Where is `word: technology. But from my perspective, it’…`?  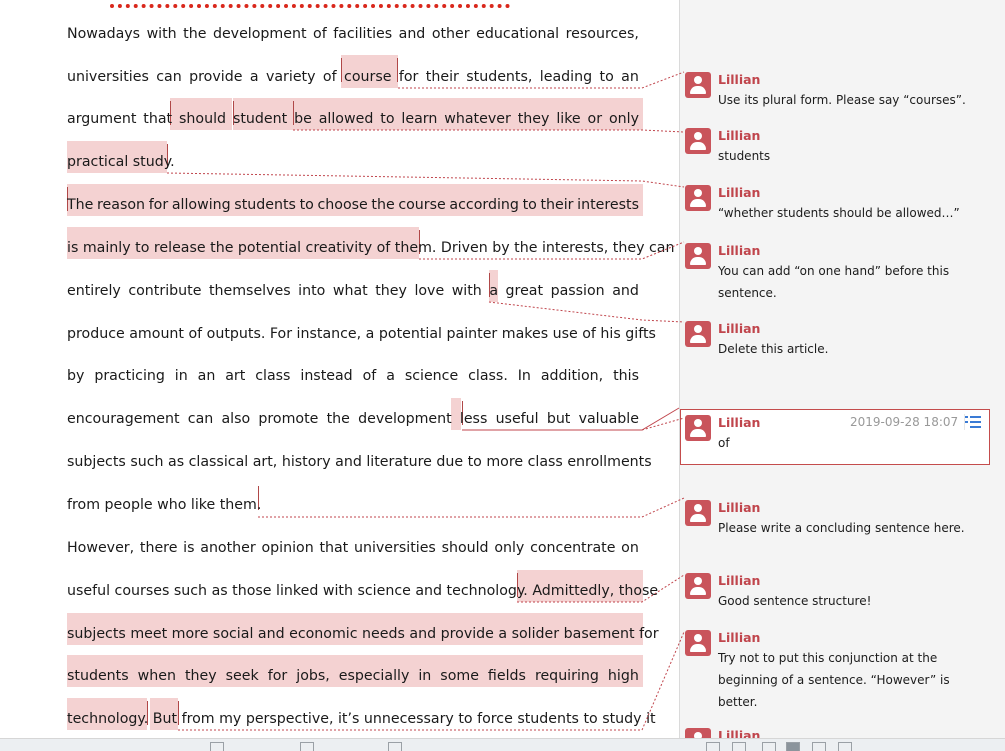 word: technology. But from my perspective, it’… is located at coordinates (361, 719).